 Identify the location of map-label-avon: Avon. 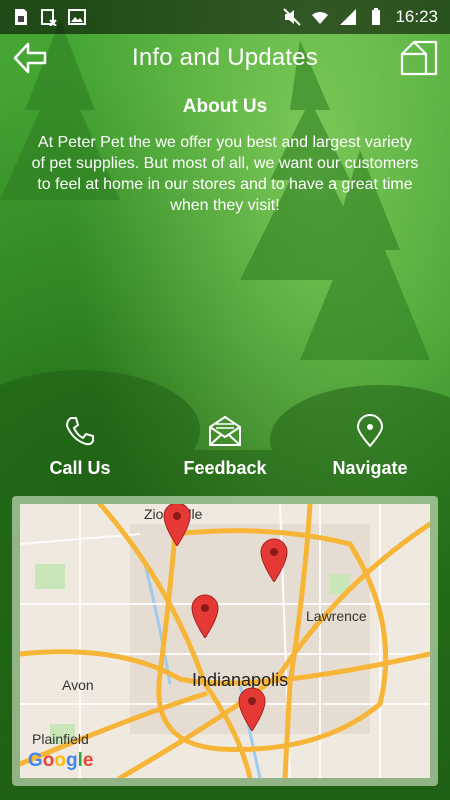
(78, 685).